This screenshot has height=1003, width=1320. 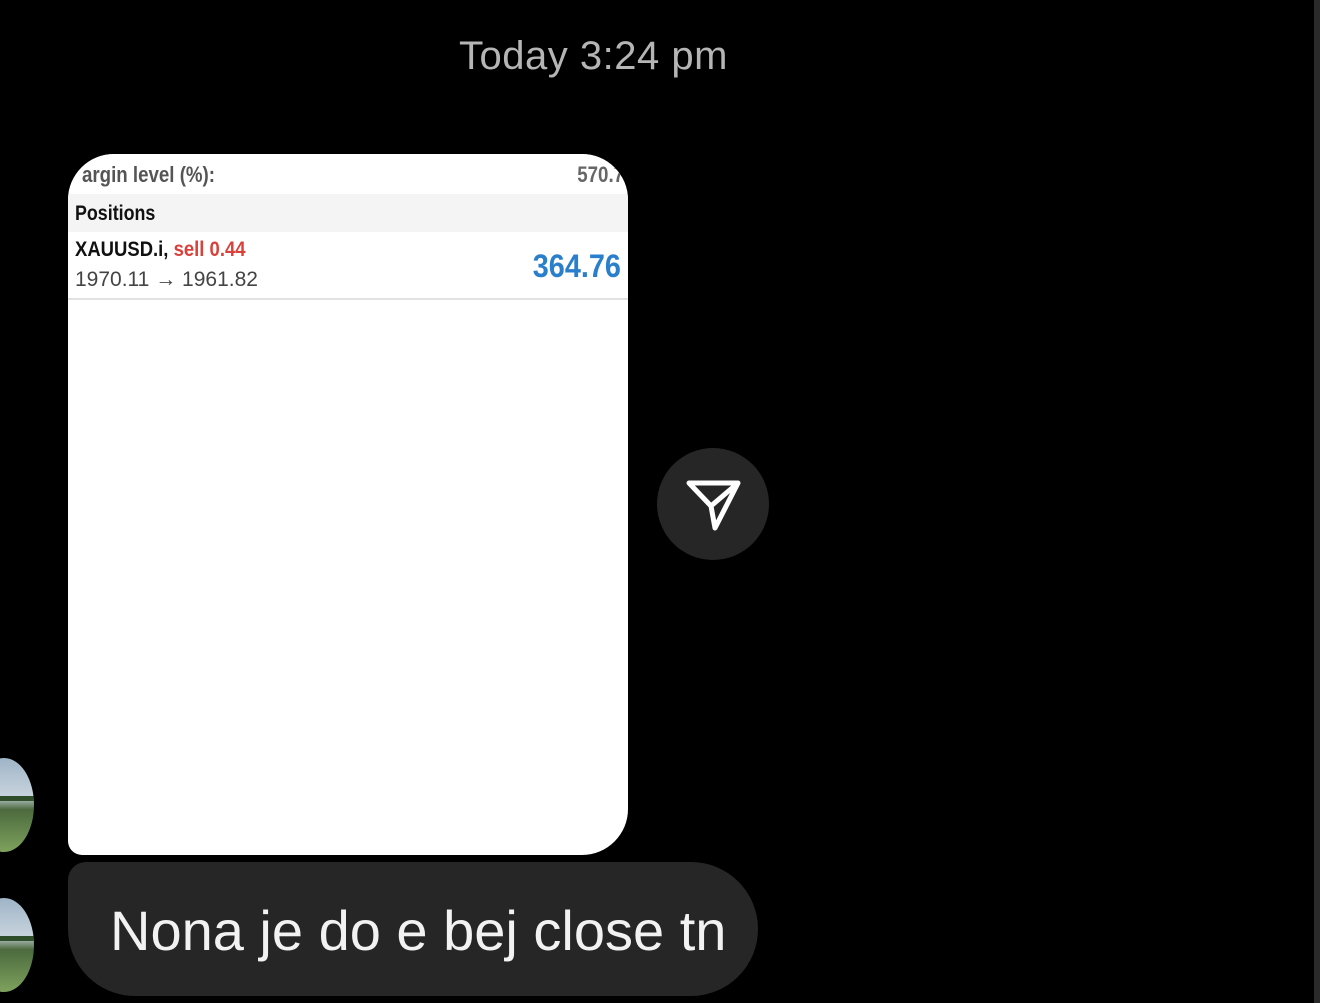 What do you see at coordinates (149, 174) in the screenshot?
I see `margin-level-label: argin level (%):` at bounding box center [149, 174].